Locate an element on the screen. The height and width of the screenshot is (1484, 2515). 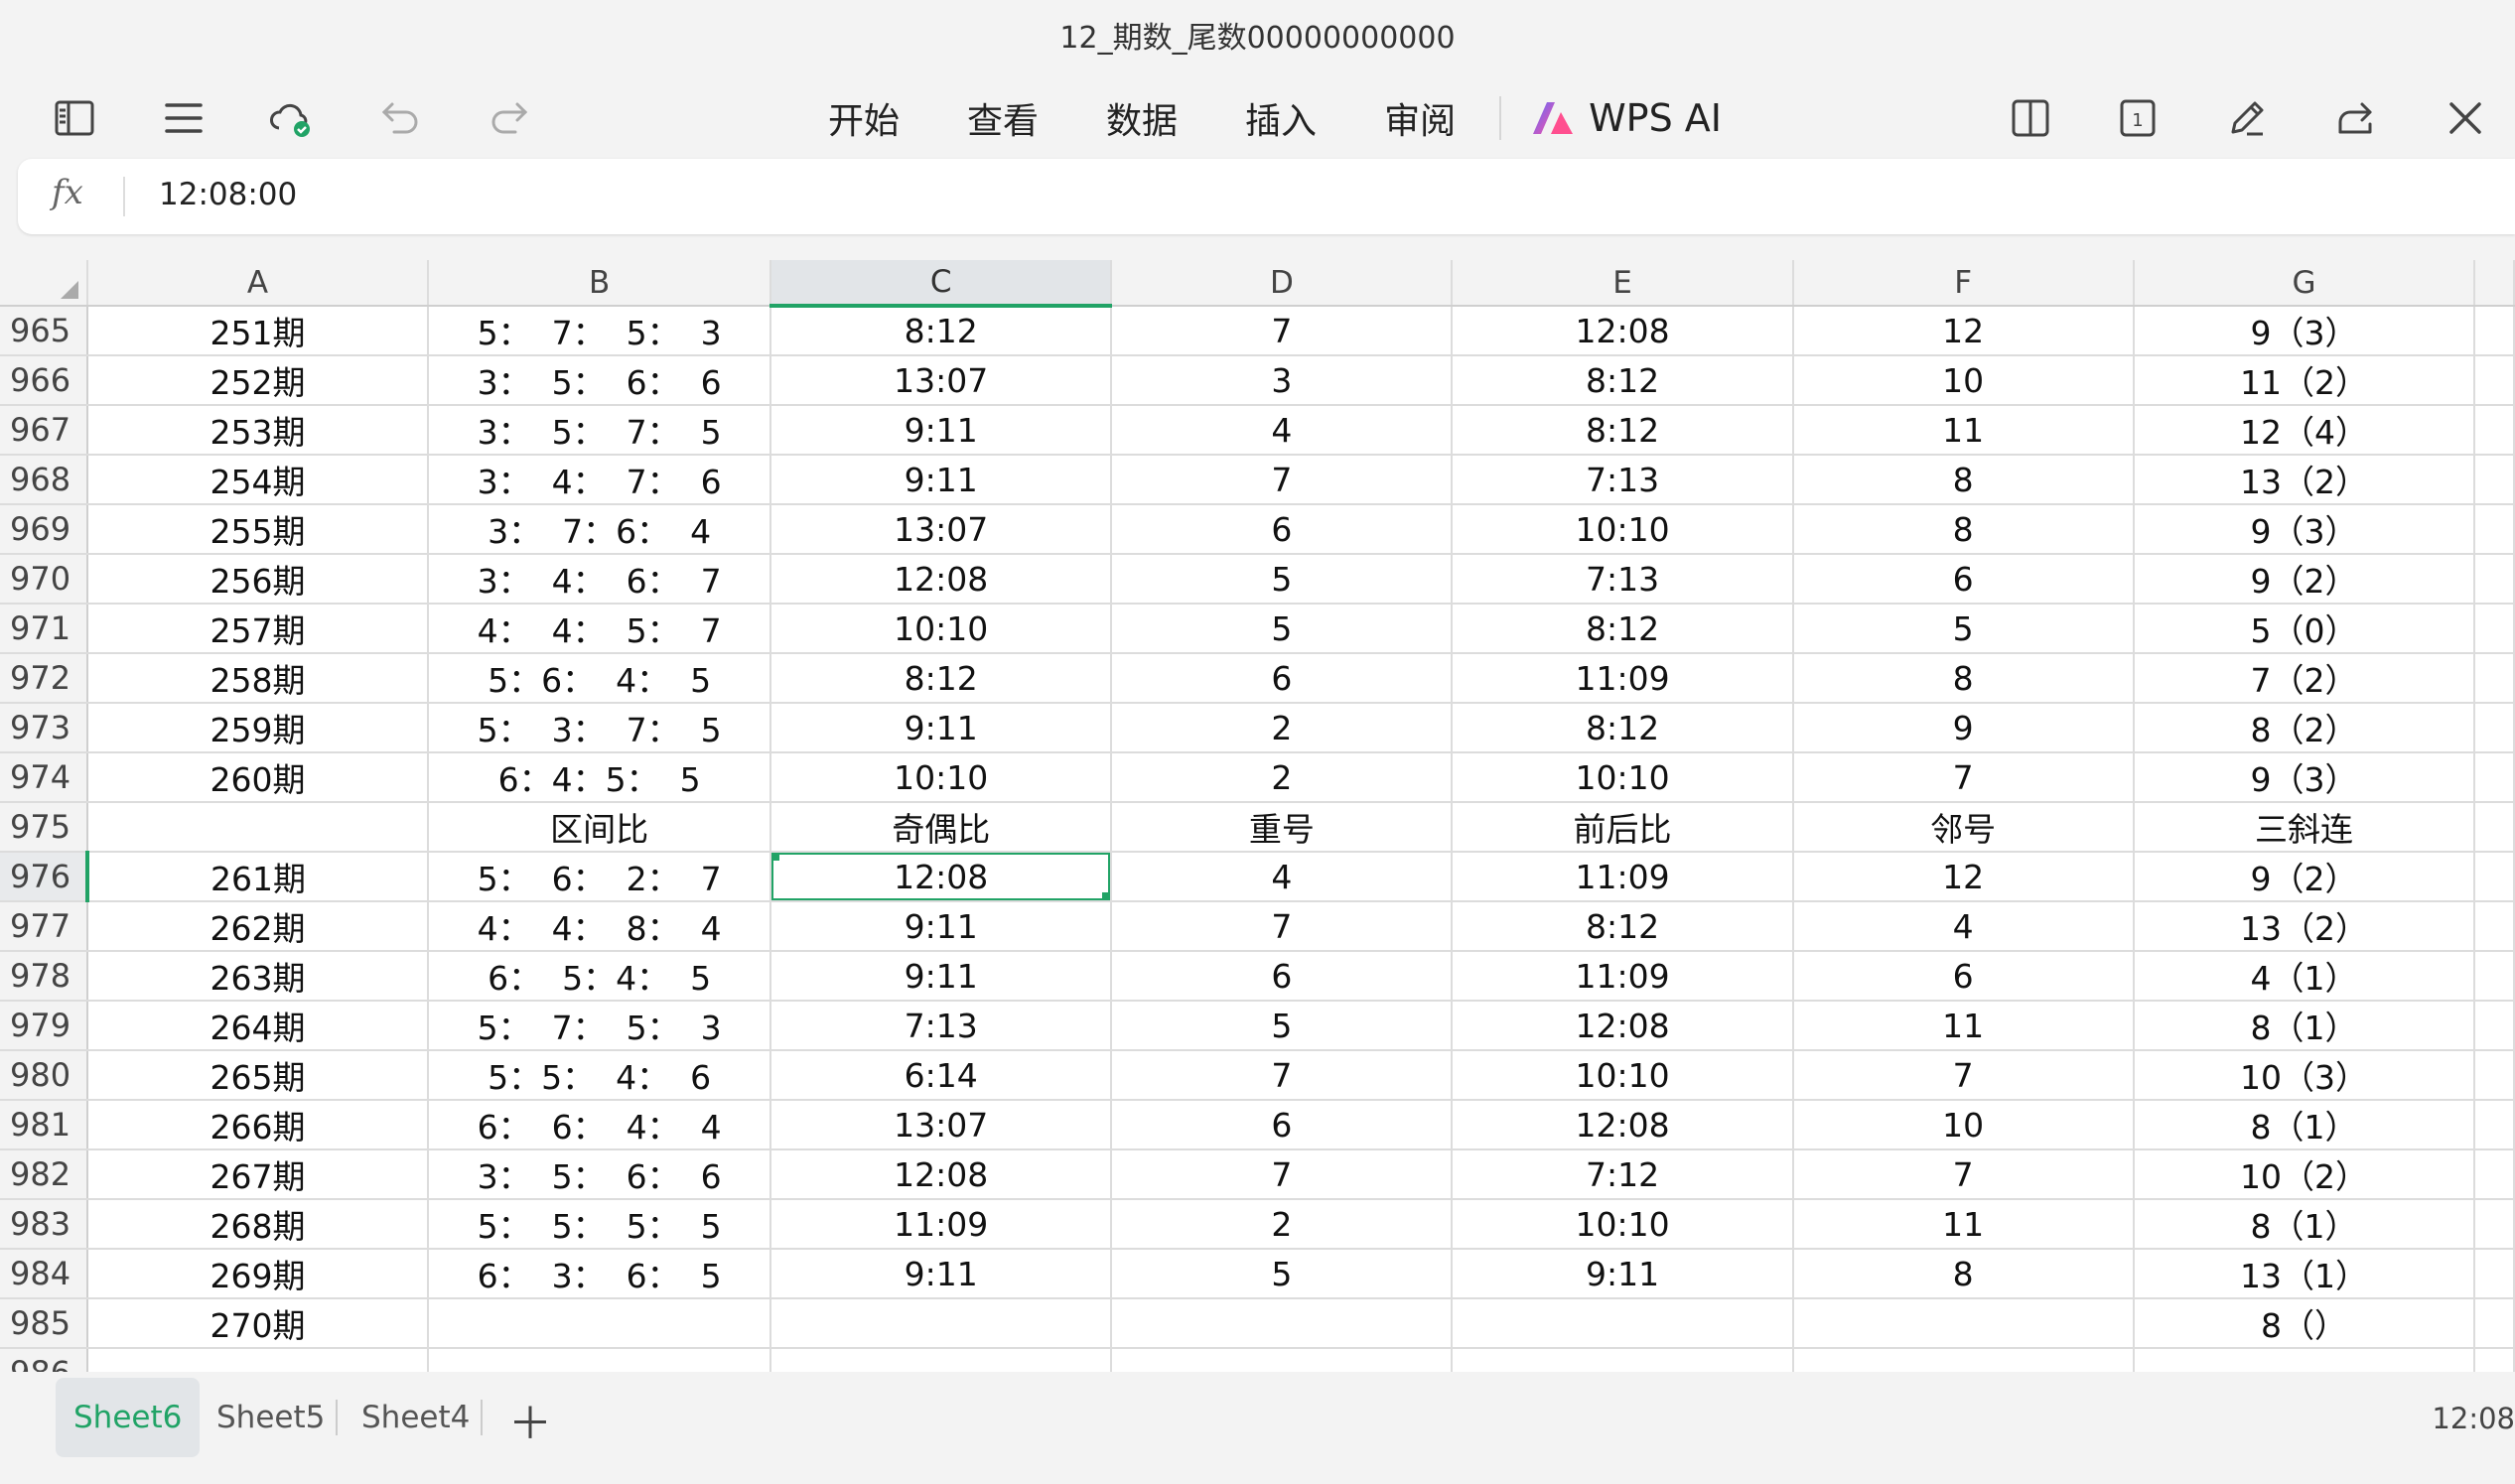
row-header: 984 is located at coordinates (44, 1274).